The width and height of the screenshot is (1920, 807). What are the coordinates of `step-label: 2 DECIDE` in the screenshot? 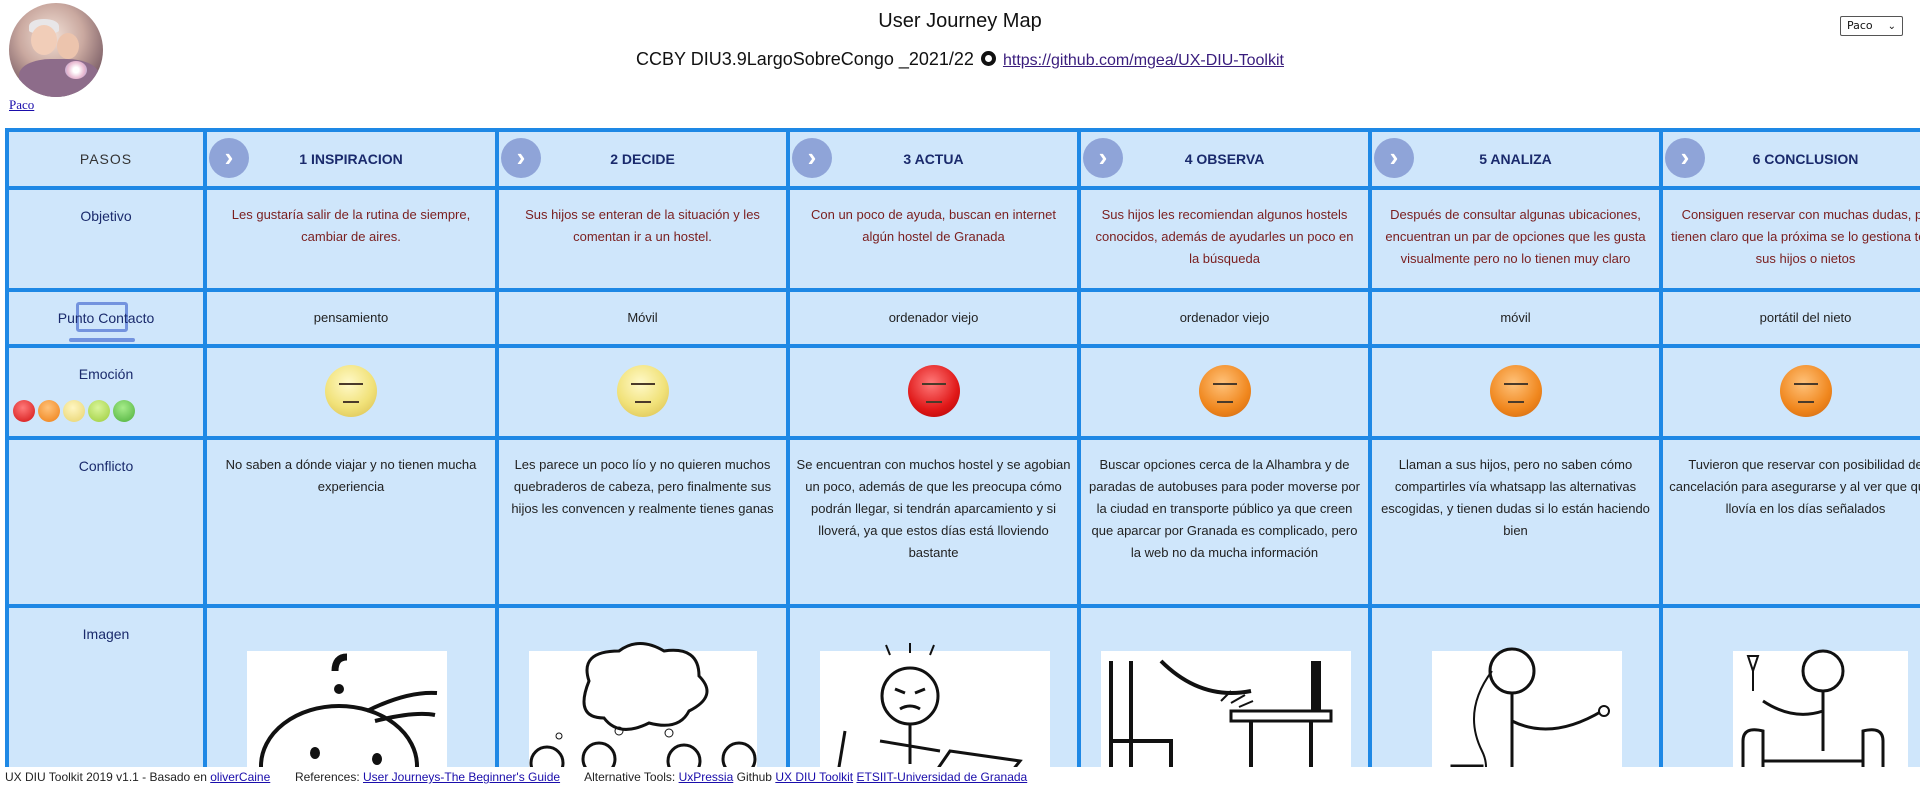 It's located at (642, 159).